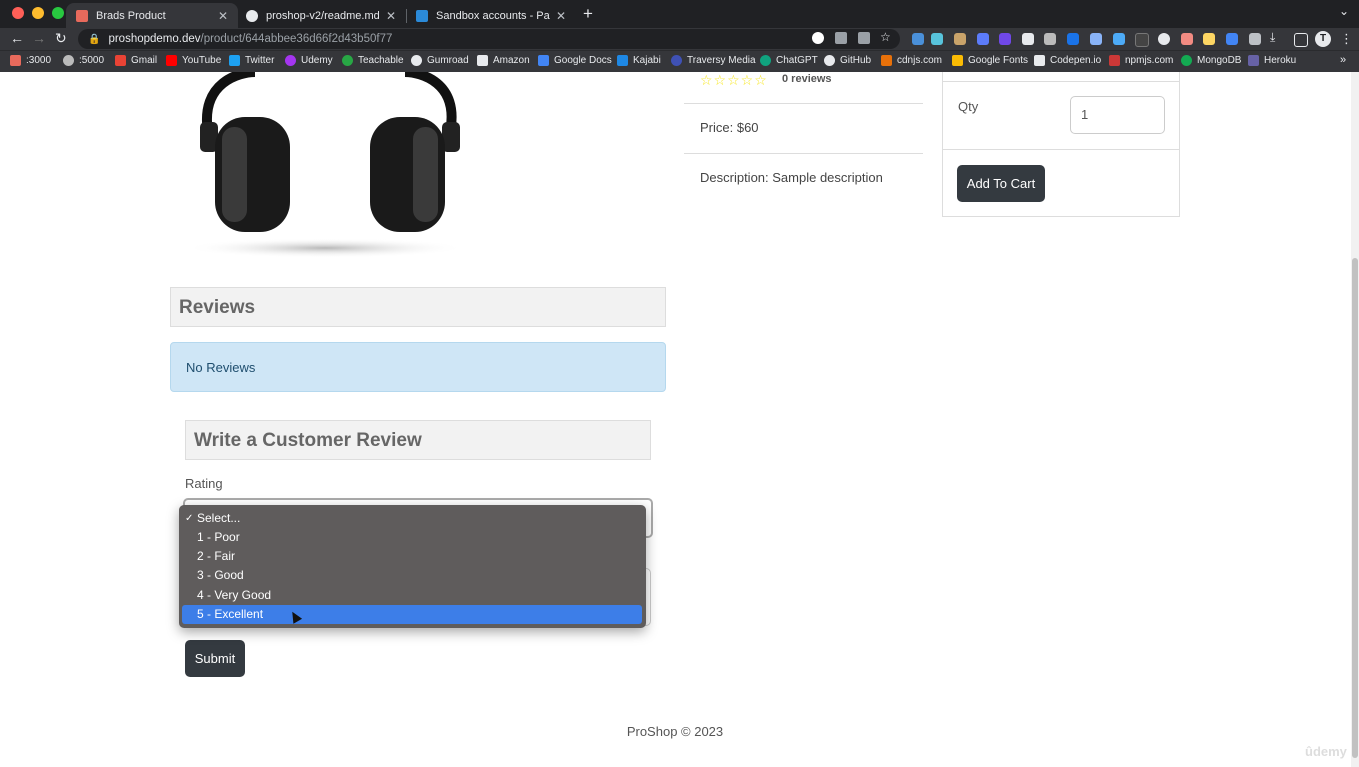  Describe the element at coordinates (1272, 37) in the screenshot. I see `download-icon: ⤓` at that location.